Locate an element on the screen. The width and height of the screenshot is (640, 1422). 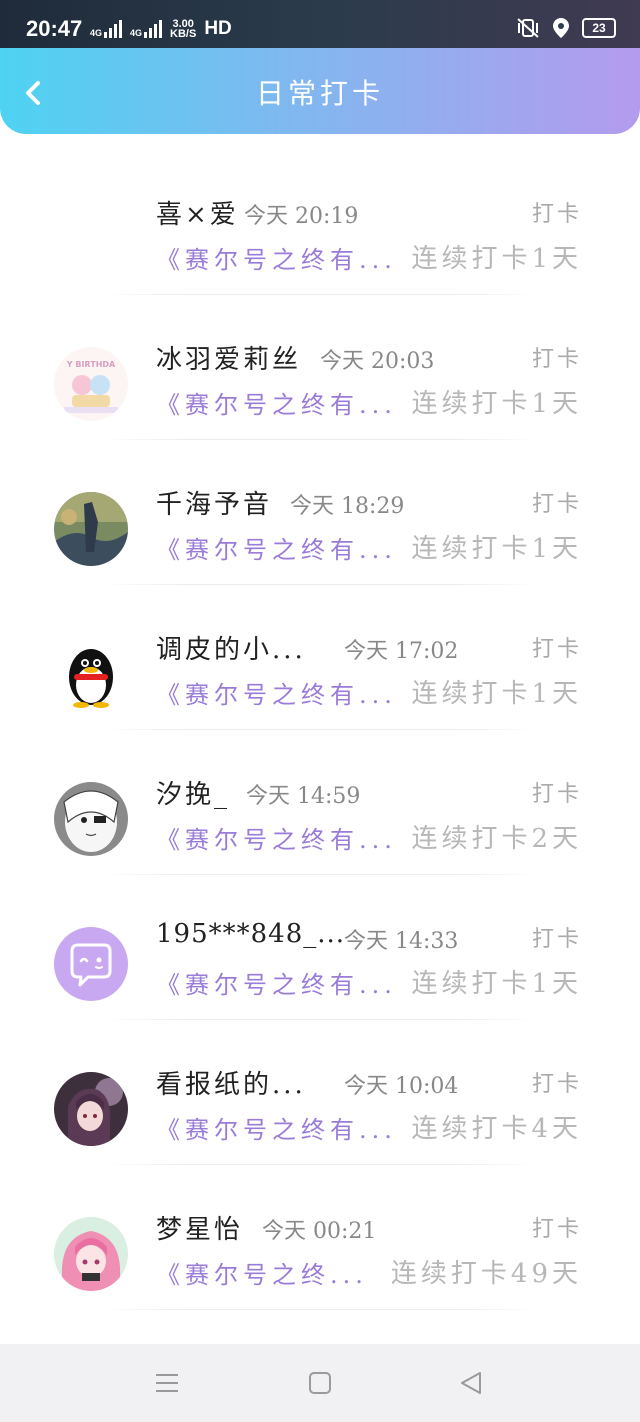
streak-count: 连续打卡49天 is located at coordinates (486, 1274).